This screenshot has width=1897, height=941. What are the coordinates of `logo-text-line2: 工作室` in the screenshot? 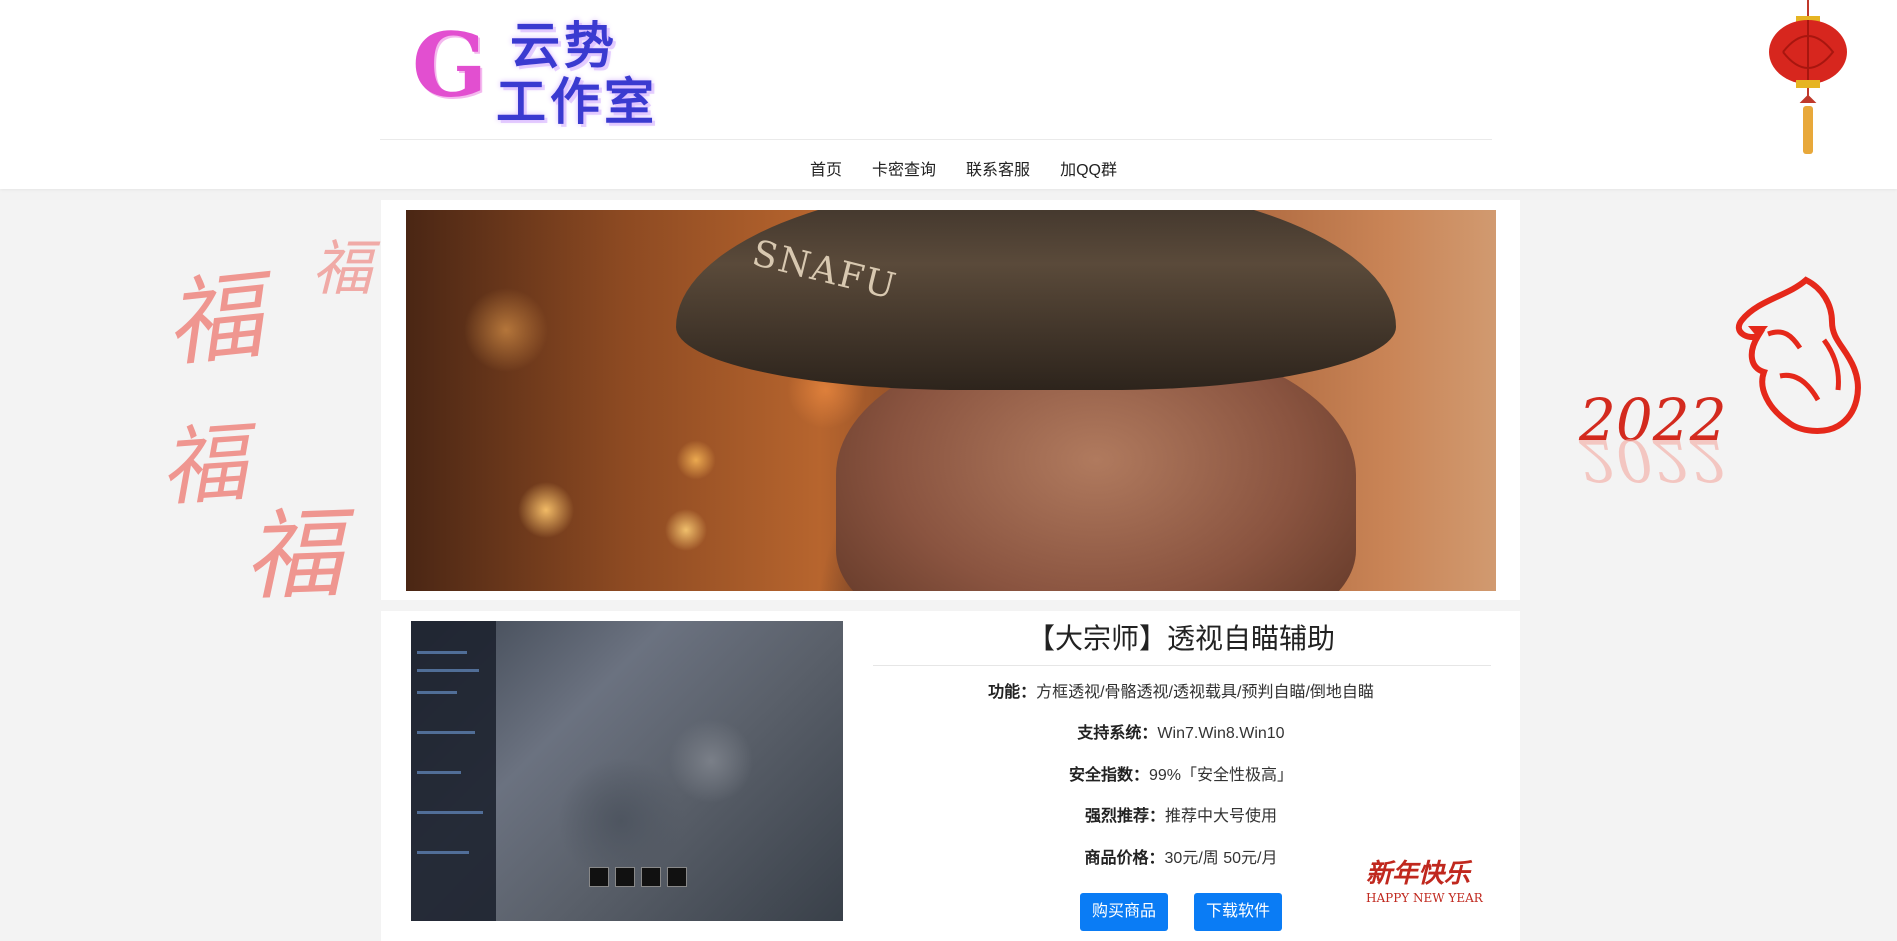 It's located at (577, 101).